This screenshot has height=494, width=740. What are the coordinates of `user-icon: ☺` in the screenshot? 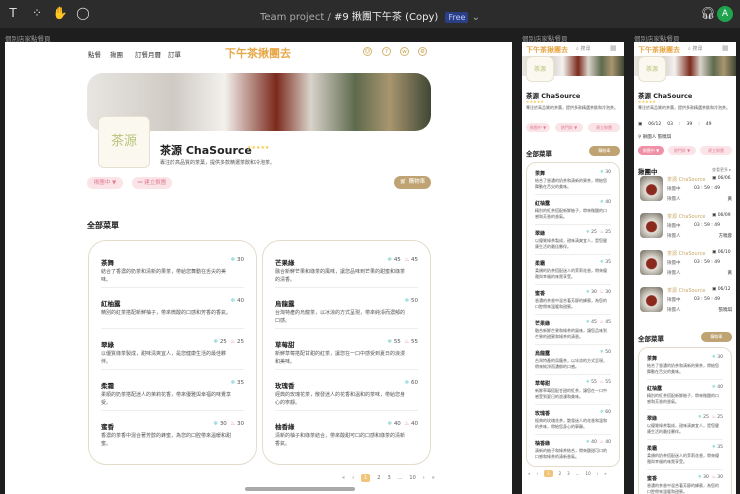 It's located at (367, 51).